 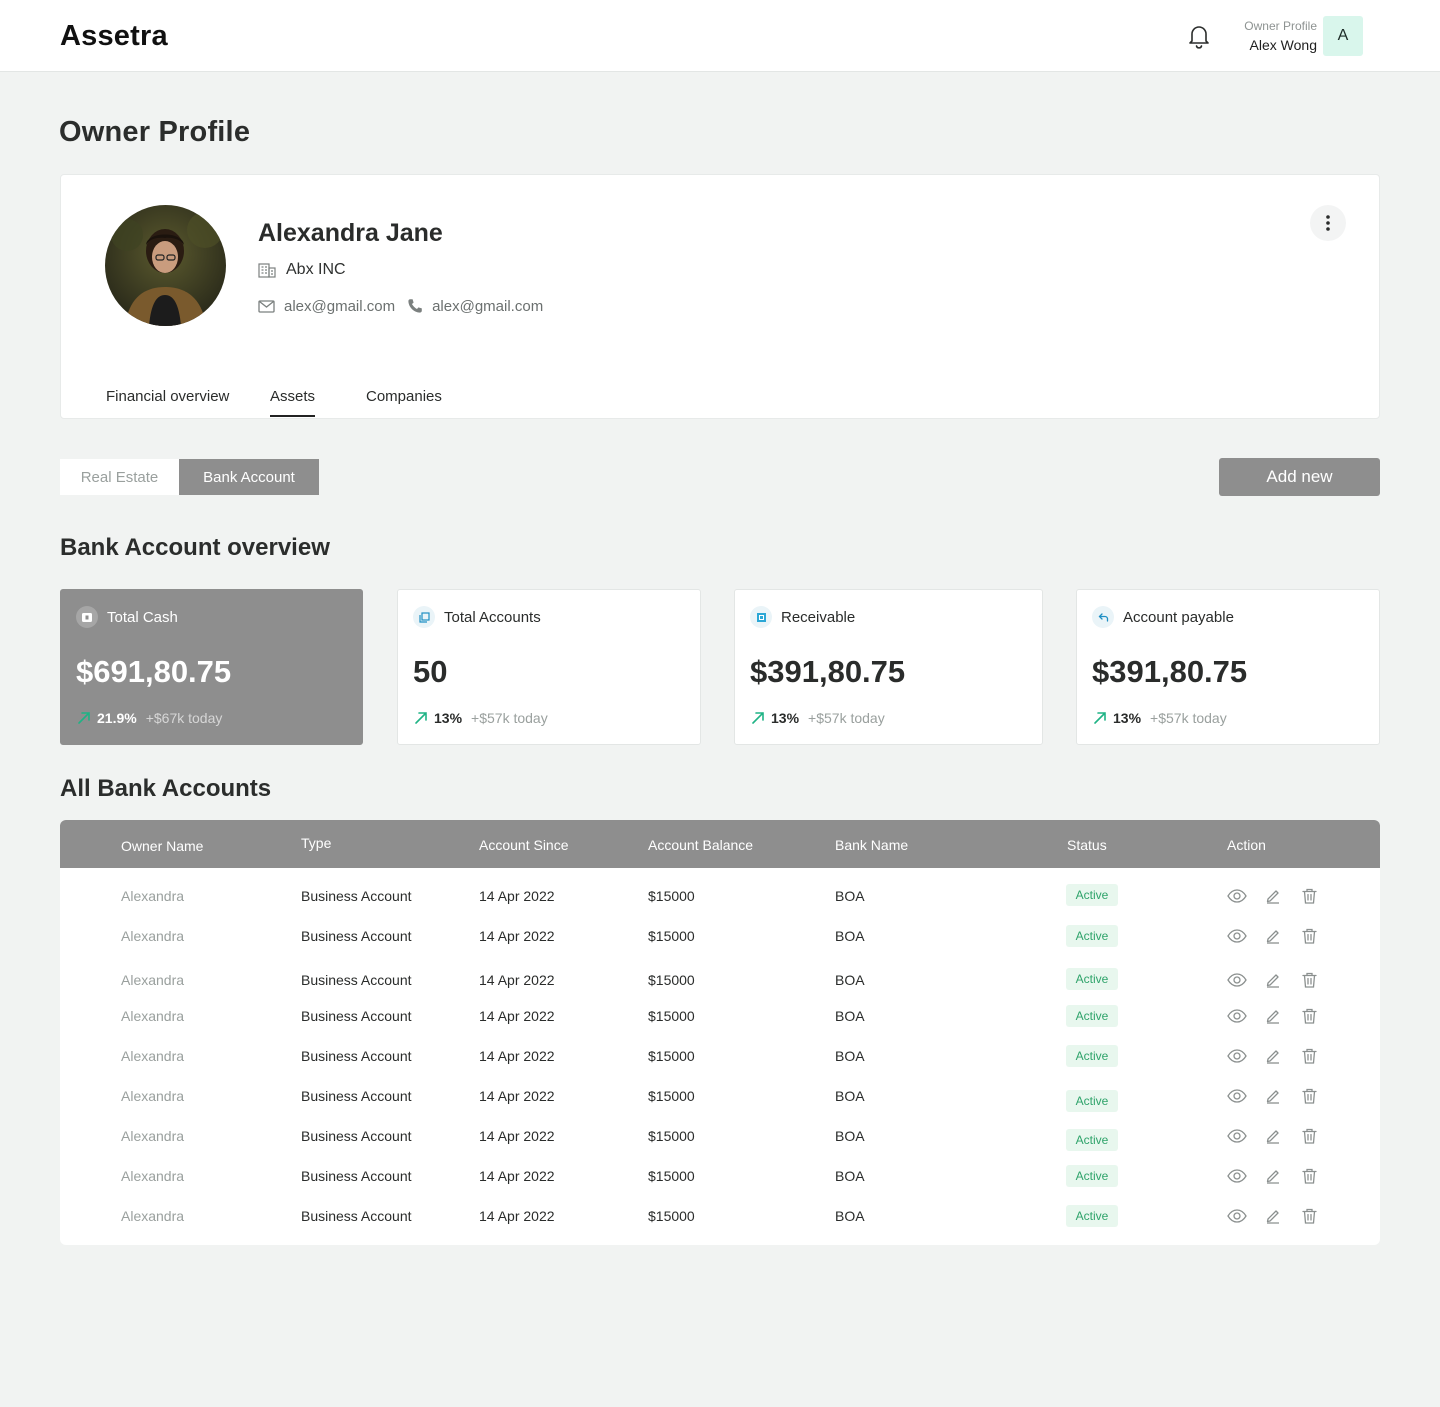 I want to click on stat-value: $391,80.75, so click(x=1170, y=671).